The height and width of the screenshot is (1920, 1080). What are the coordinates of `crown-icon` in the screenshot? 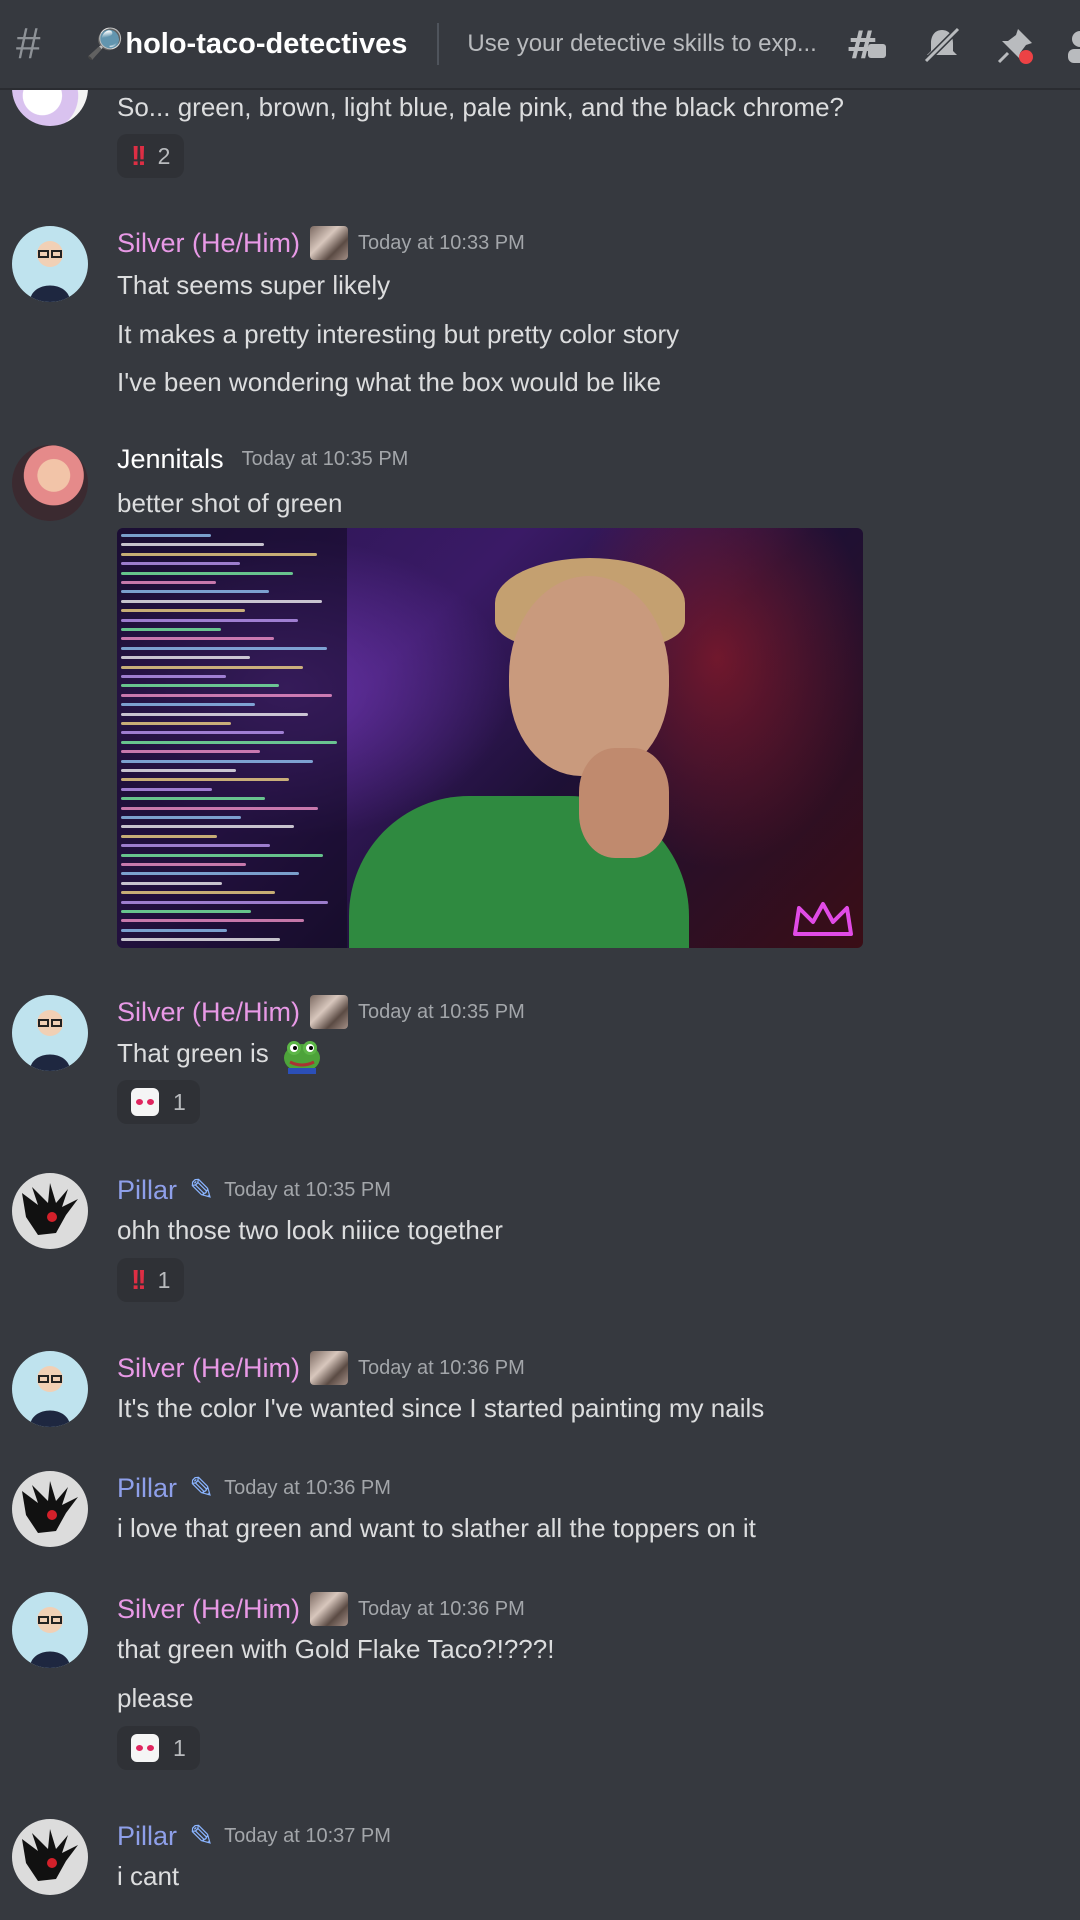 It's located at (823, 919).